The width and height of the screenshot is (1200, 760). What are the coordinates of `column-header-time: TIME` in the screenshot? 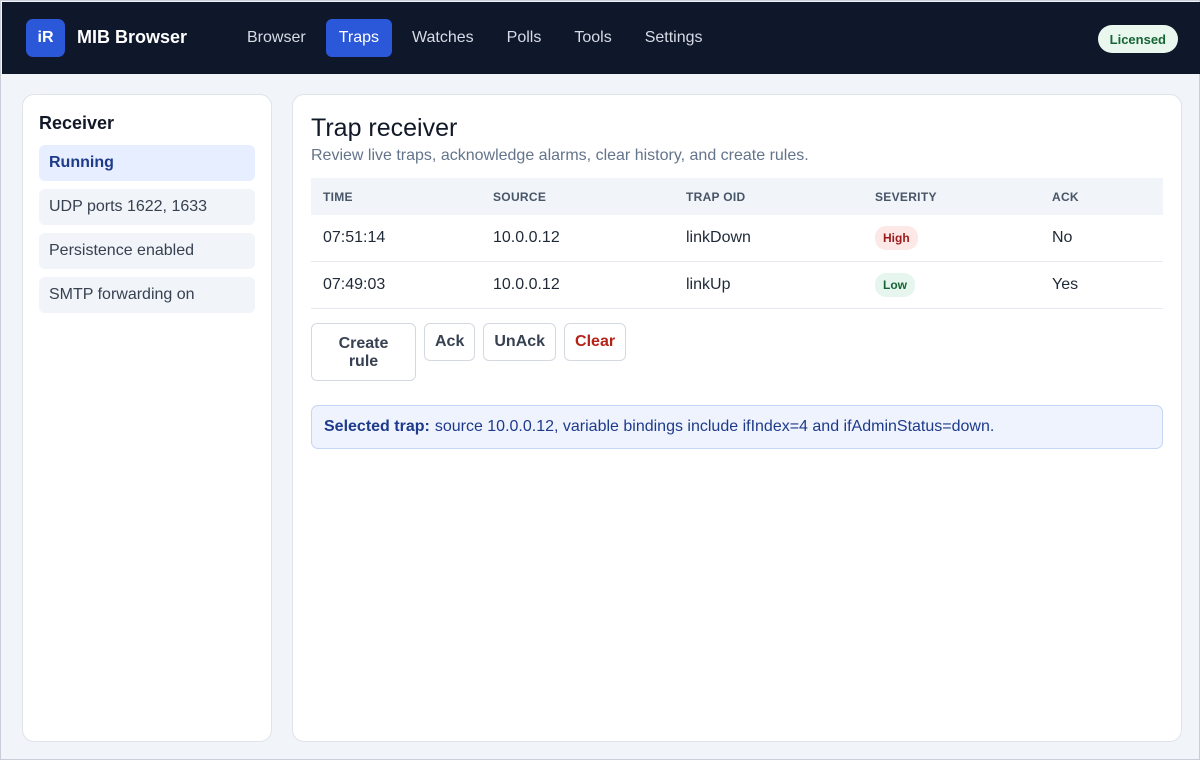 It's located at (402, 197).